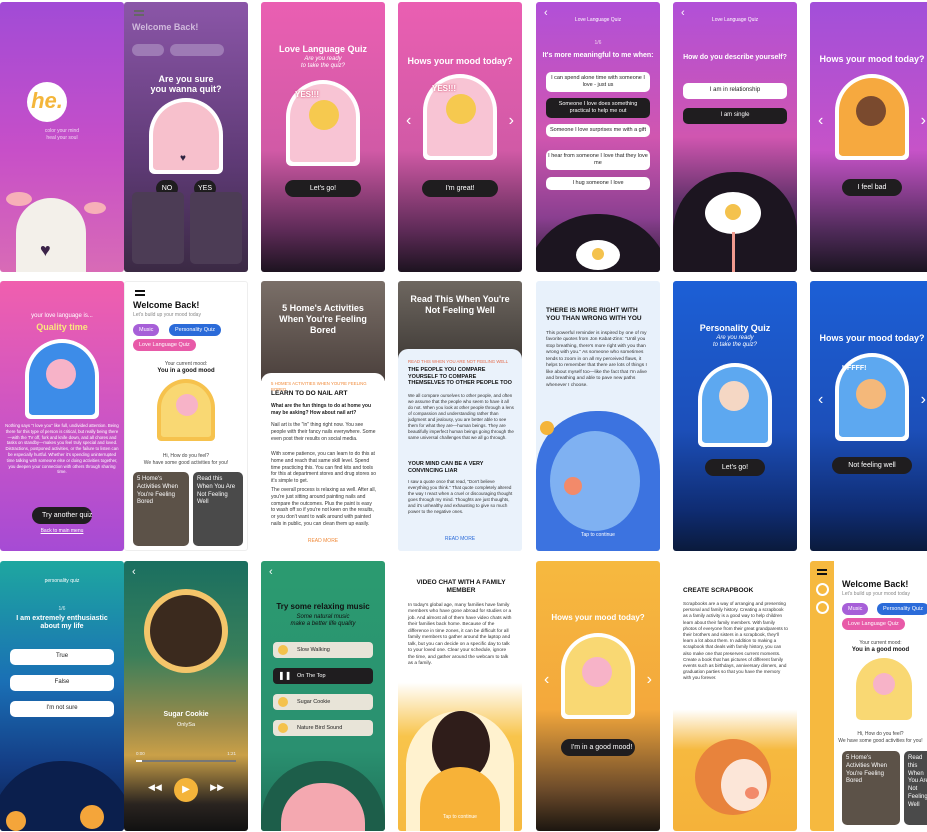  I want to click on answer-option: True, so click(62, 657).